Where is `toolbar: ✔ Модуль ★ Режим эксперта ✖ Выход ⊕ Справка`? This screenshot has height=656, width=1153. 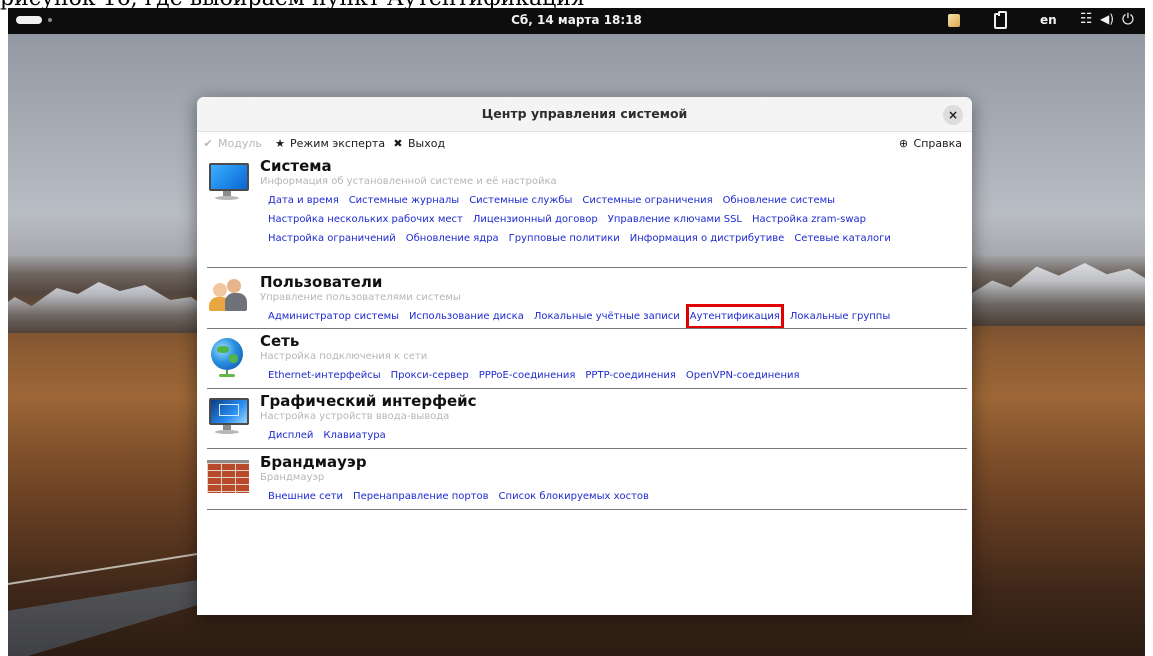
toolbar: ✔ Модуль ★ Режим эксперта ✖ Выход ⊕ Справка is located at coordinates (584, 144).